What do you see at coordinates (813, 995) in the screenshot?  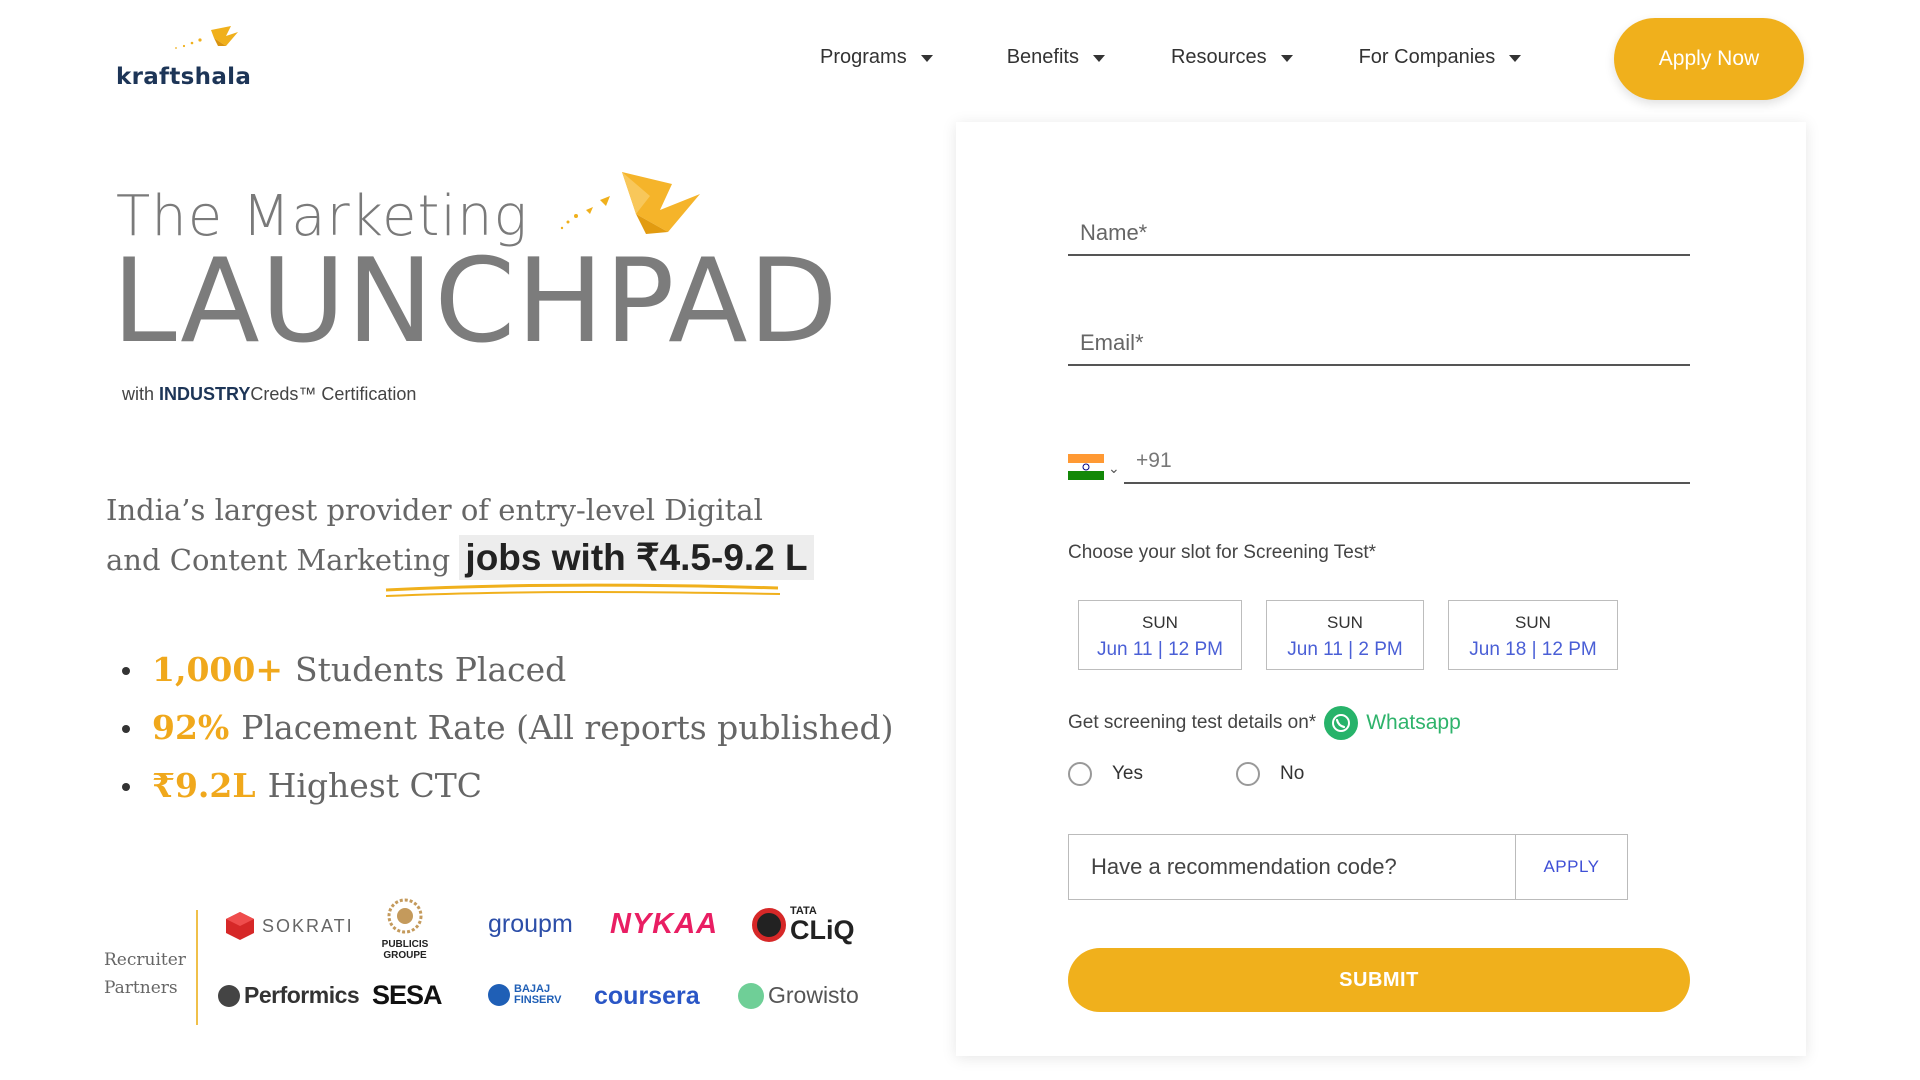 I see `growisto-text: Growisto` at bounding box center [813, 995].